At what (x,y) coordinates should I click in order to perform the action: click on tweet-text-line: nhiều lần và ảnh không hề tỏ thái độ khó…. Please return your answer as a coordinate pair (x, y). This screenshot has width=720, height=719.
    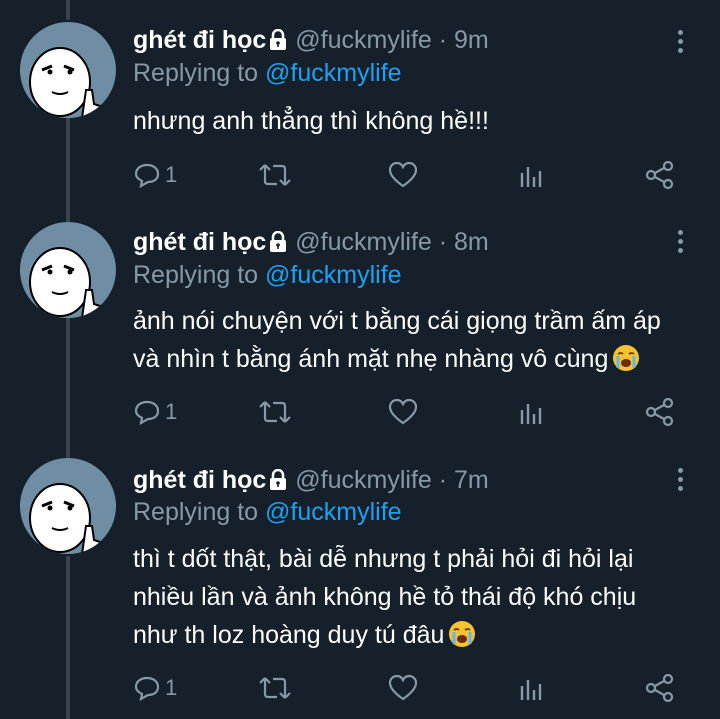
    Looking at the image, I should click on (385, 597).